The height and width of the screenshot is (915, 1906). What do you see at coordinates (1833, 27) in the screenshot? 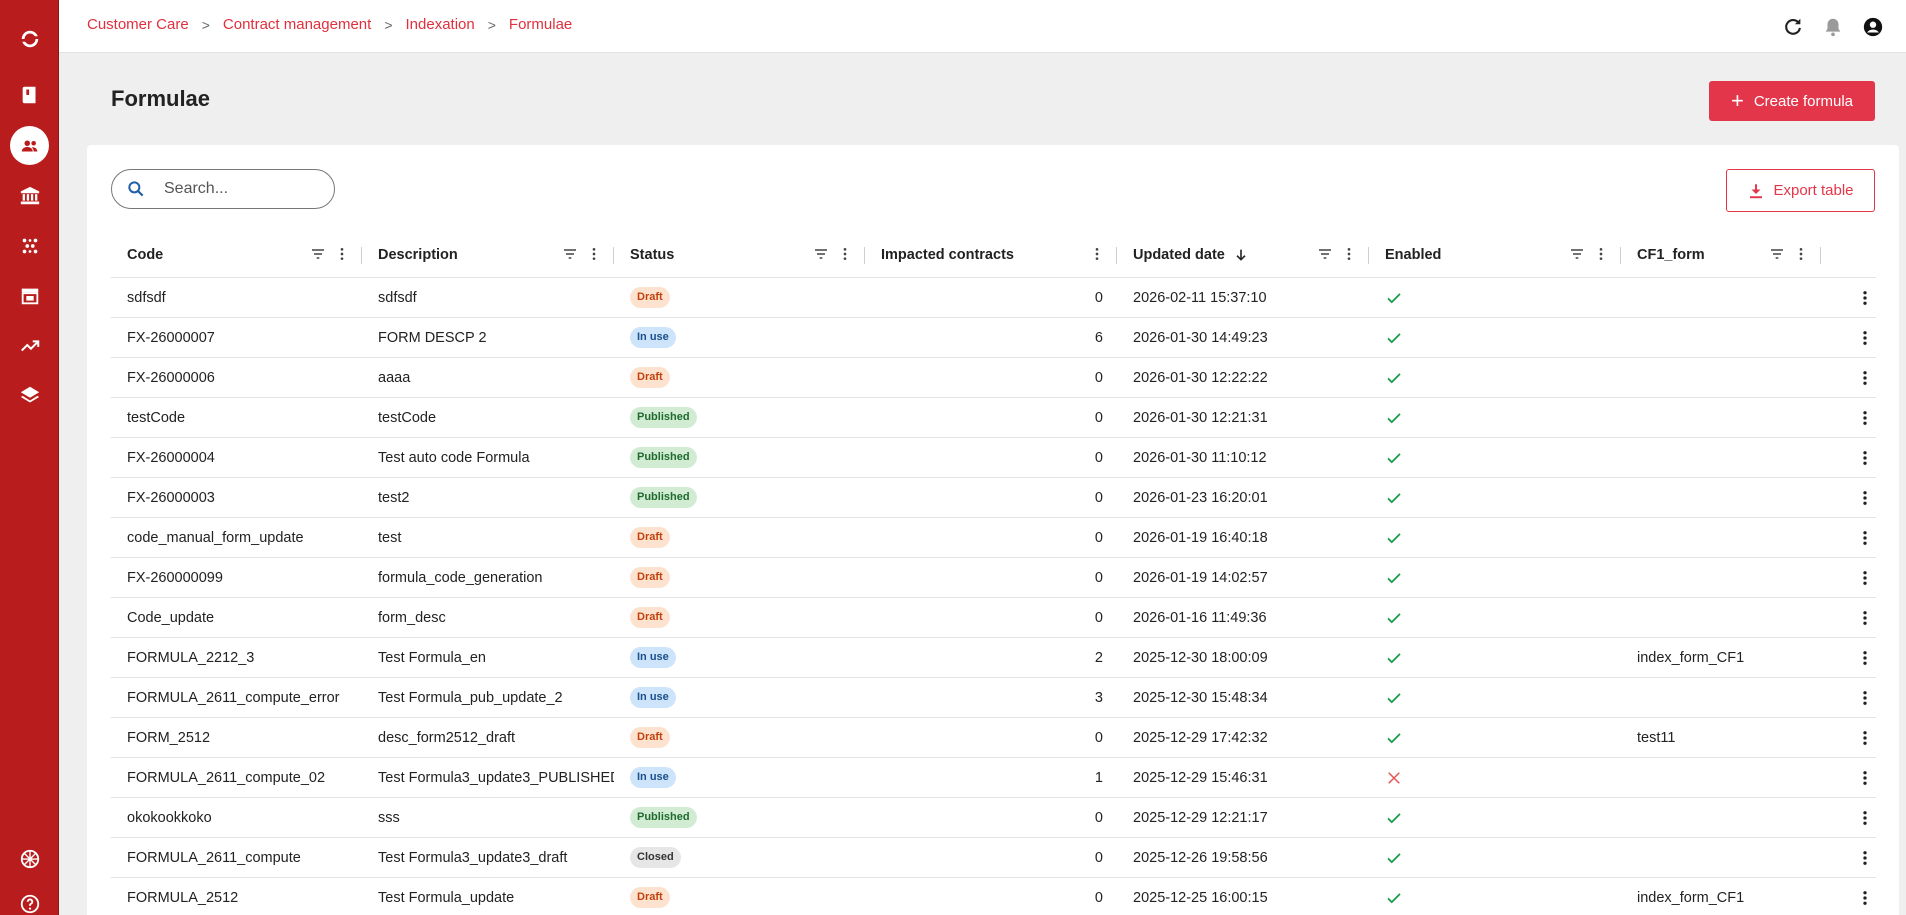
I see `bell-icon` at bounding box center [1833, 27].